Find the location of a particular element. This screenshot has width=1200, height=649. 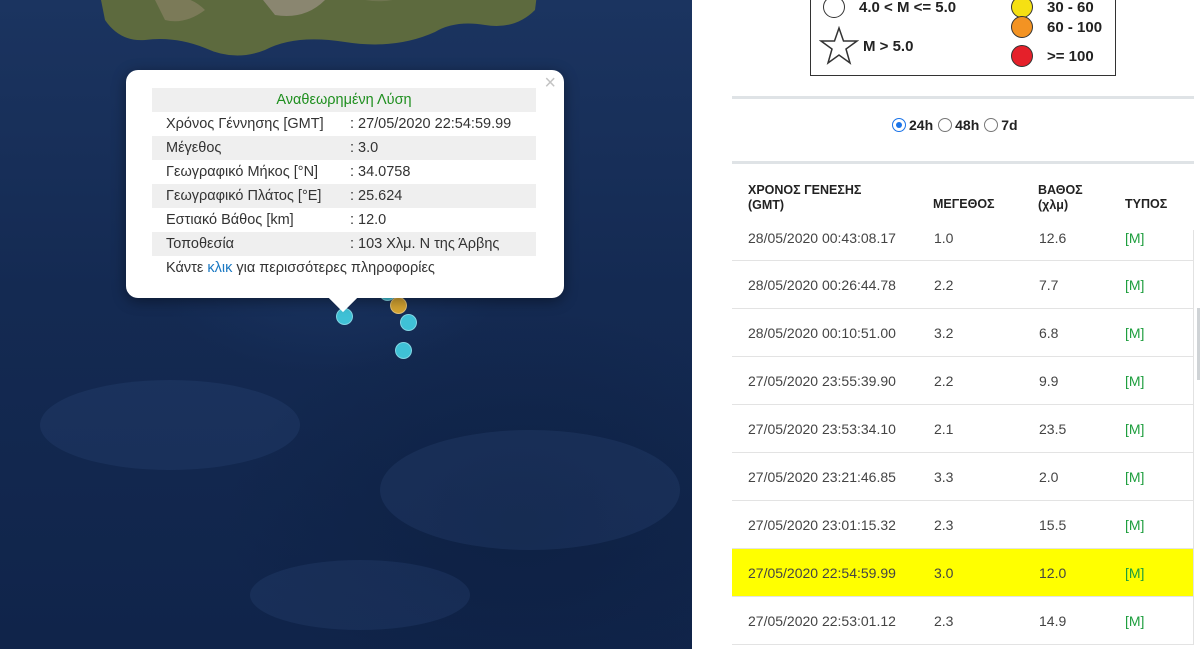

cell-time: 27/05/2020 22:54:59.99 is located at coordinates (822, 573).